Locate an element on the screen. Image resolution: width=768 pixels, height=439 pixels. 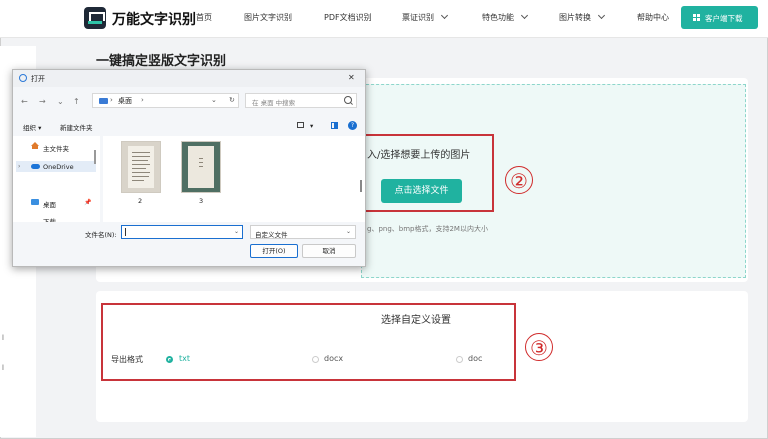
nav-scrollbar is located at coordinates (95, 157).